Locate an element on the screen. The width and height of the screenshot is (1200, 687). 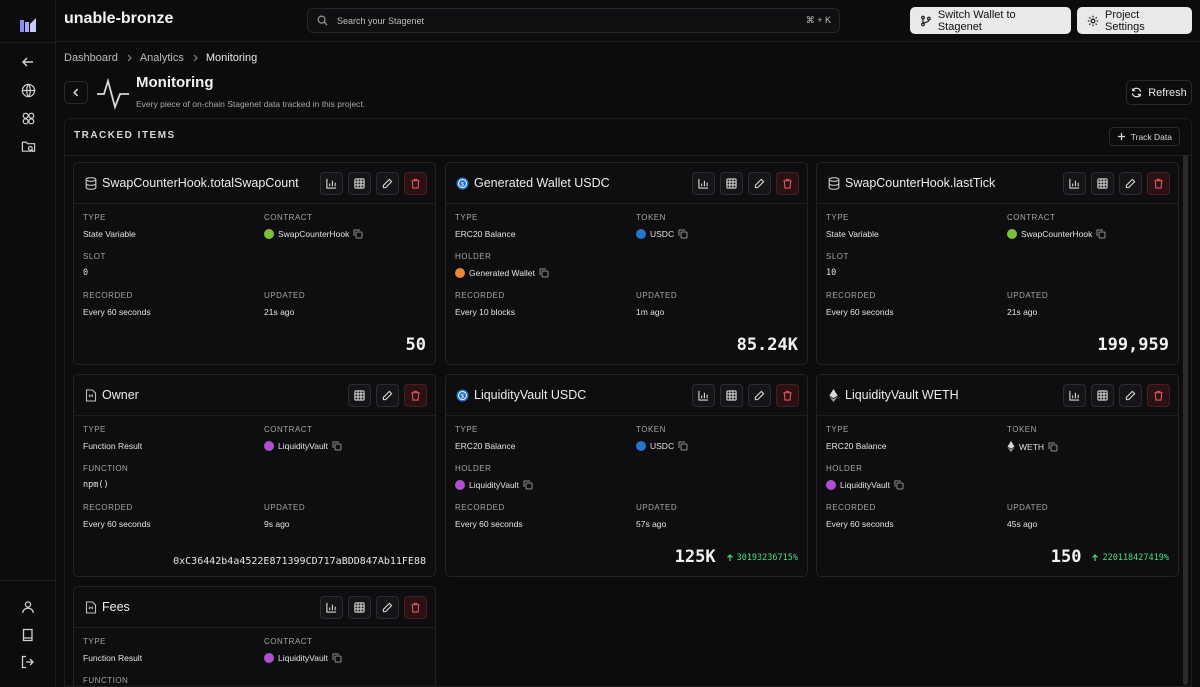
refresh-label: Refresh is located at coordinates (1167, 92).